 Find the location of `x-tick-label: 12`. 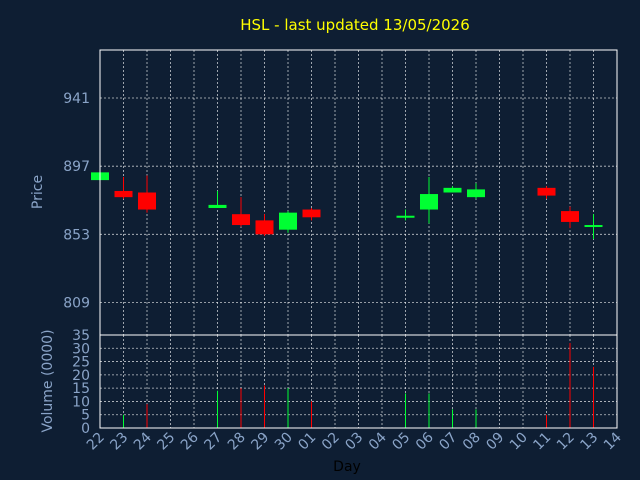

x-tick-label: 12 is located at coordinates (566, 442).